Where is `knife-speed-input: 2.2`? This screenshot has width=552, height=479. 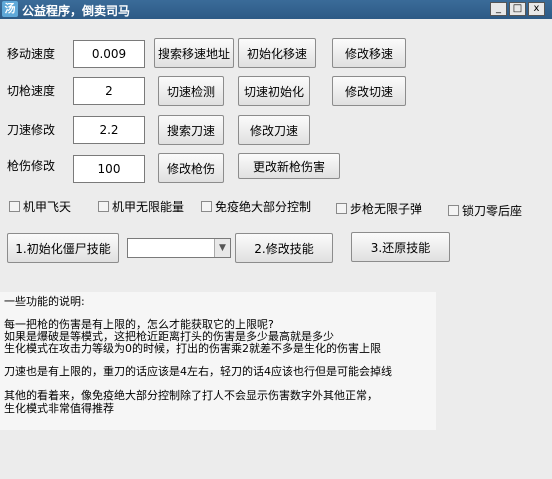 knife-speed-input: 2.2 is located at coordinates (109, 130).